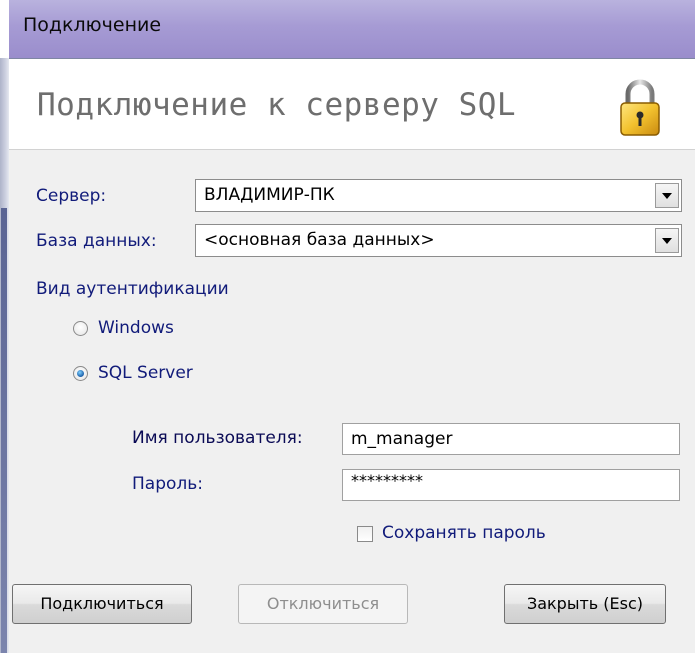  What do you see at coordinates (269, 195) in the screenshot?
I see `server-value: ВЛАДИМИР-ПК` at bounding box center [269, 195].